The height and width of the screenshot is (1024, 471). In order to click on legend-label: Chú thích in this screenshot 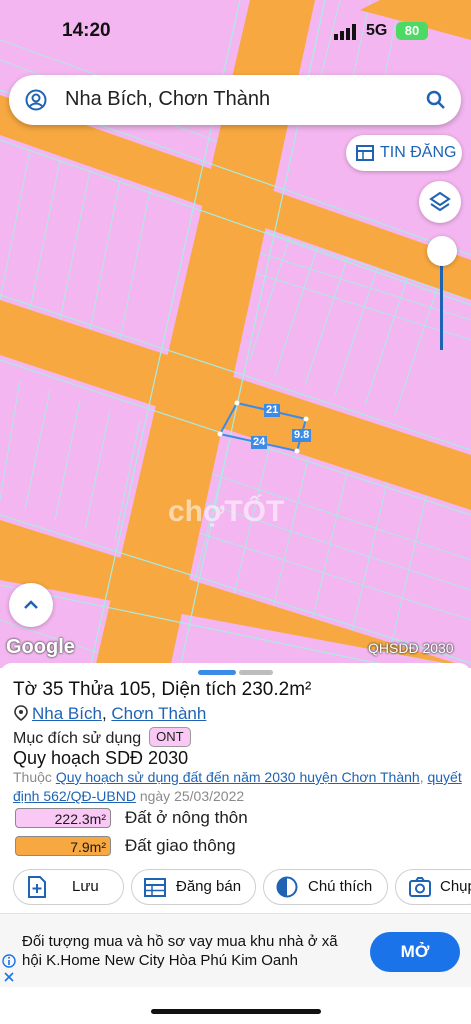, I will do `click(340, 886)`.